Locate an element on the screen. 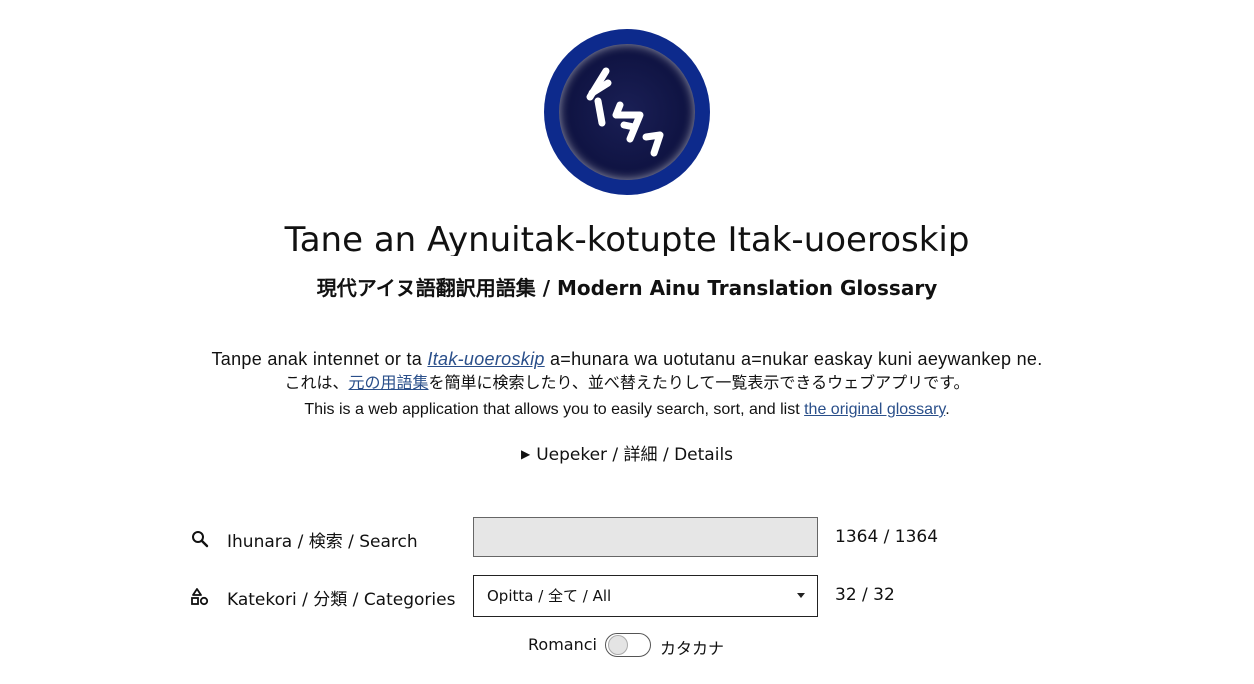 Image resolution: width=1254 pixels, height=684 pixels. search-icon is located at coordinates (200, 539).